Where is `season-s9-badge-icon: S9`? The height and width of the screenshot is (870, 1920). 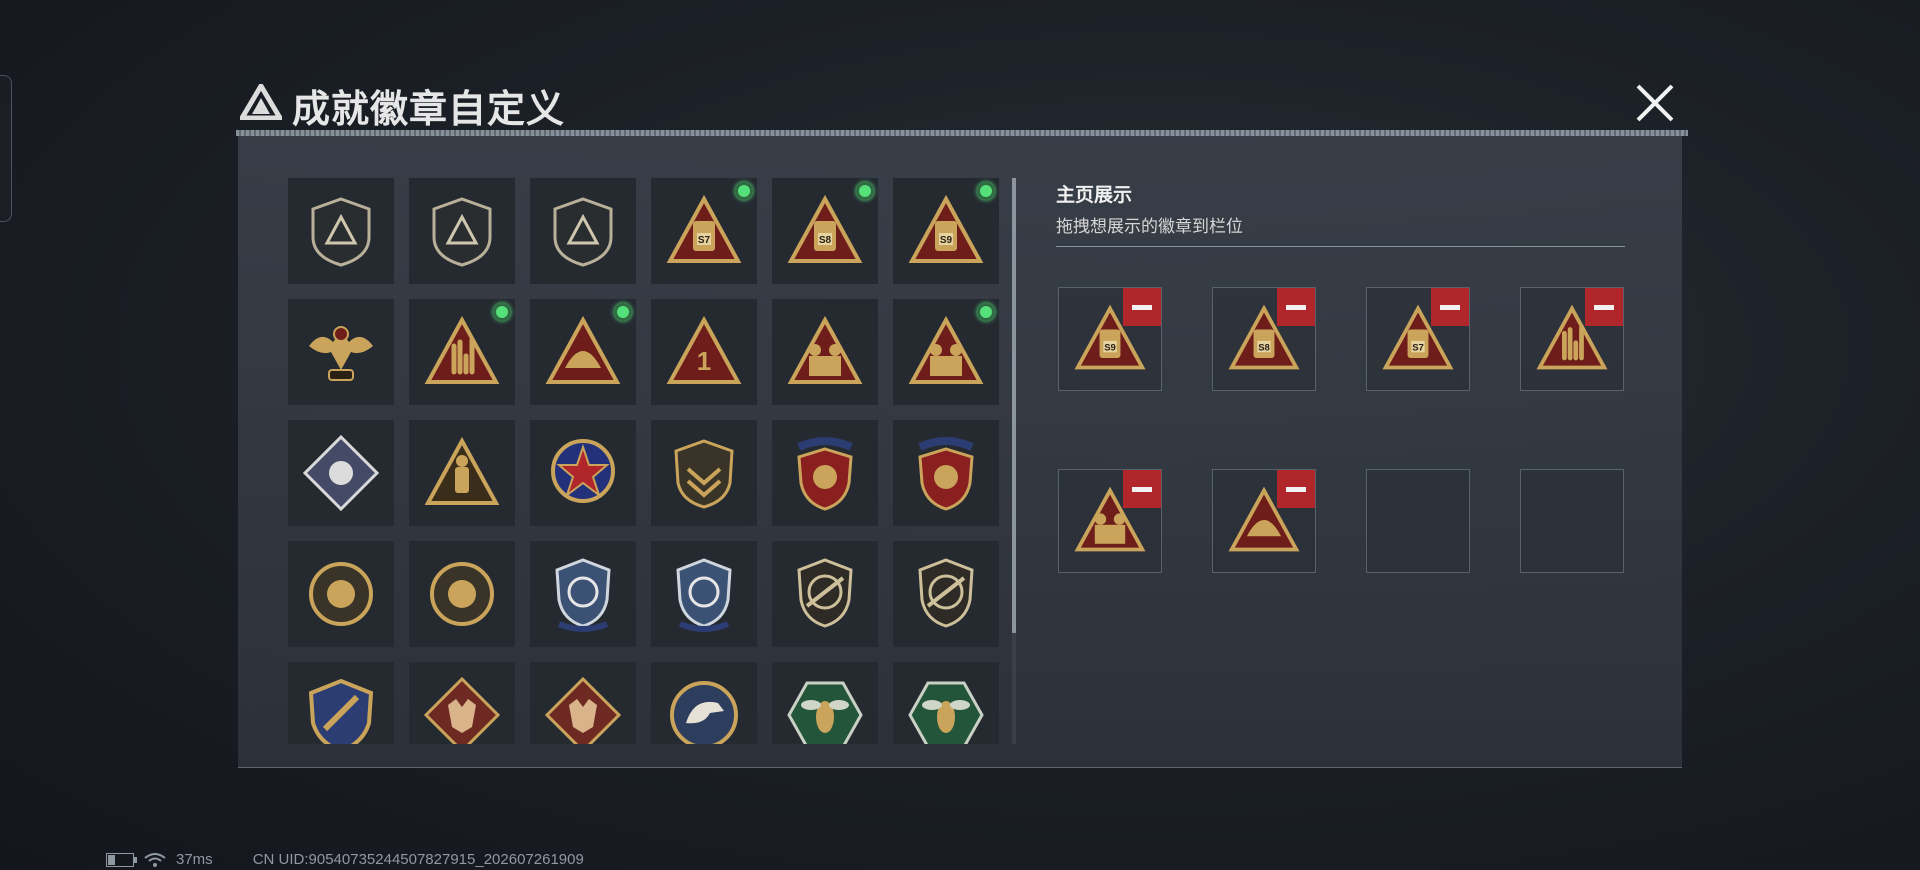
season-s9-badge-icon: S9 is located at coordinates (946, 228).